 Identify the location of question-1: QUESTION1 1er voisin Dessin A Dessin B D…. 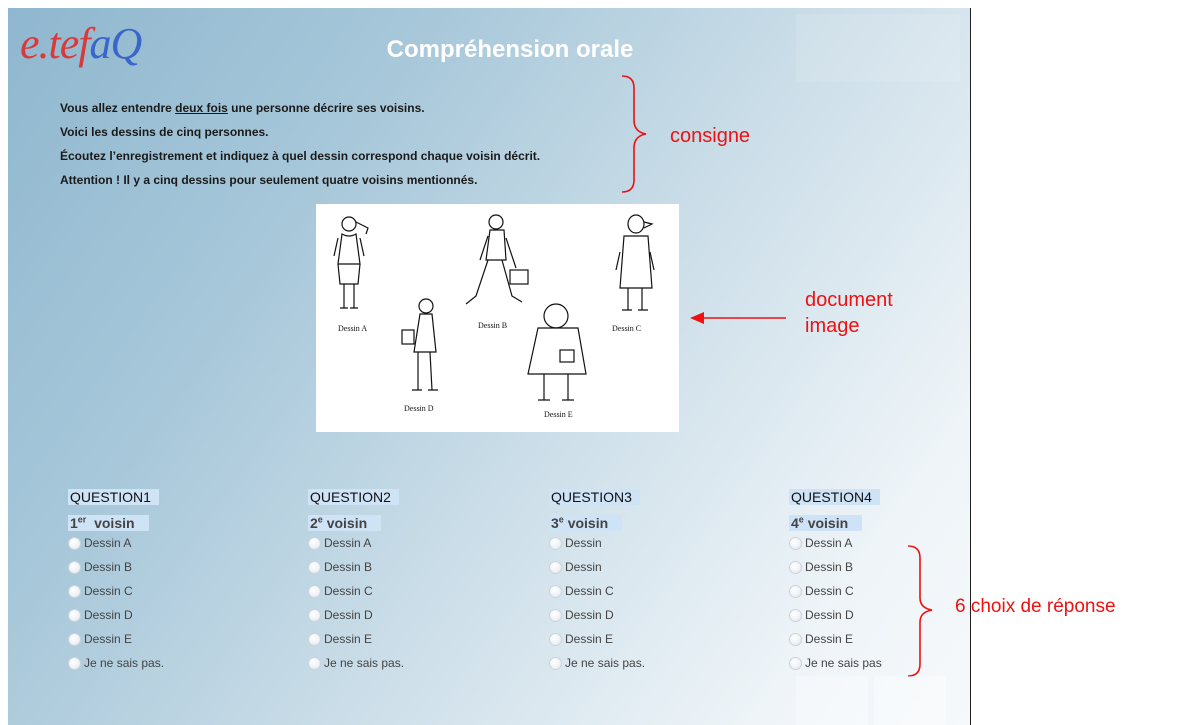
(168, 582).